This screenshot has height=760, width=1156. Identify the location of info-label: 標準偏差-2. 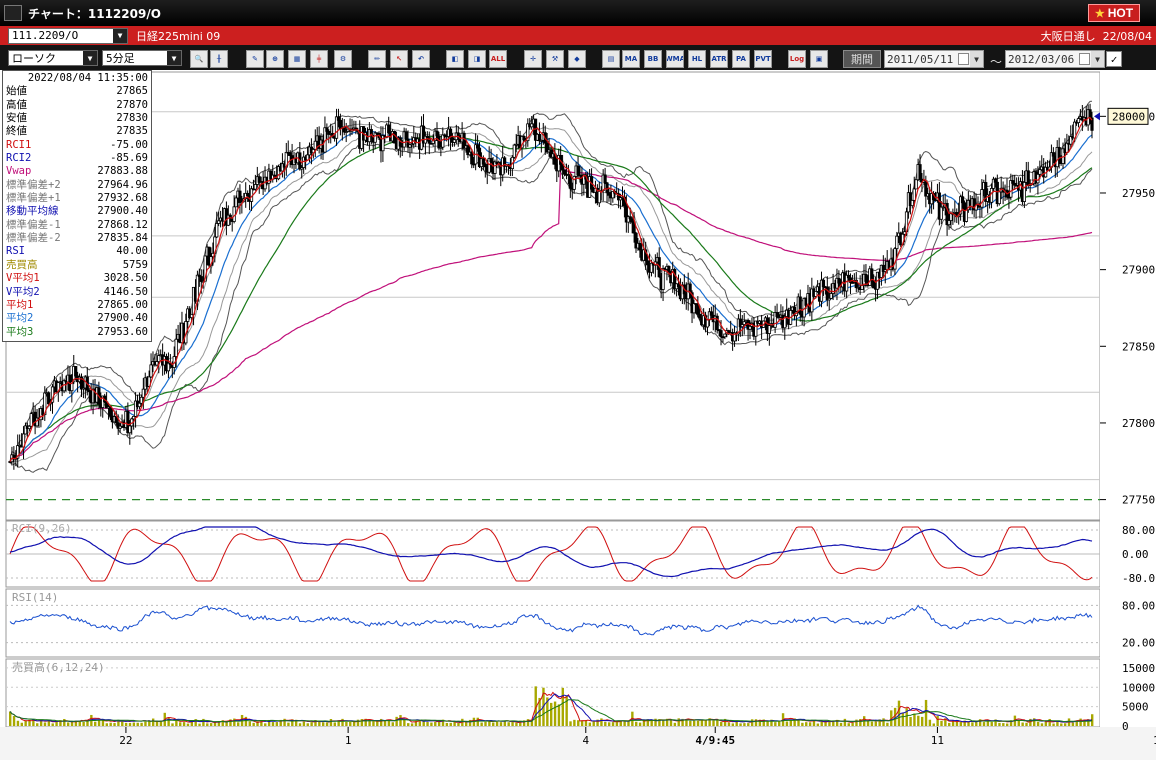
(33, 238).